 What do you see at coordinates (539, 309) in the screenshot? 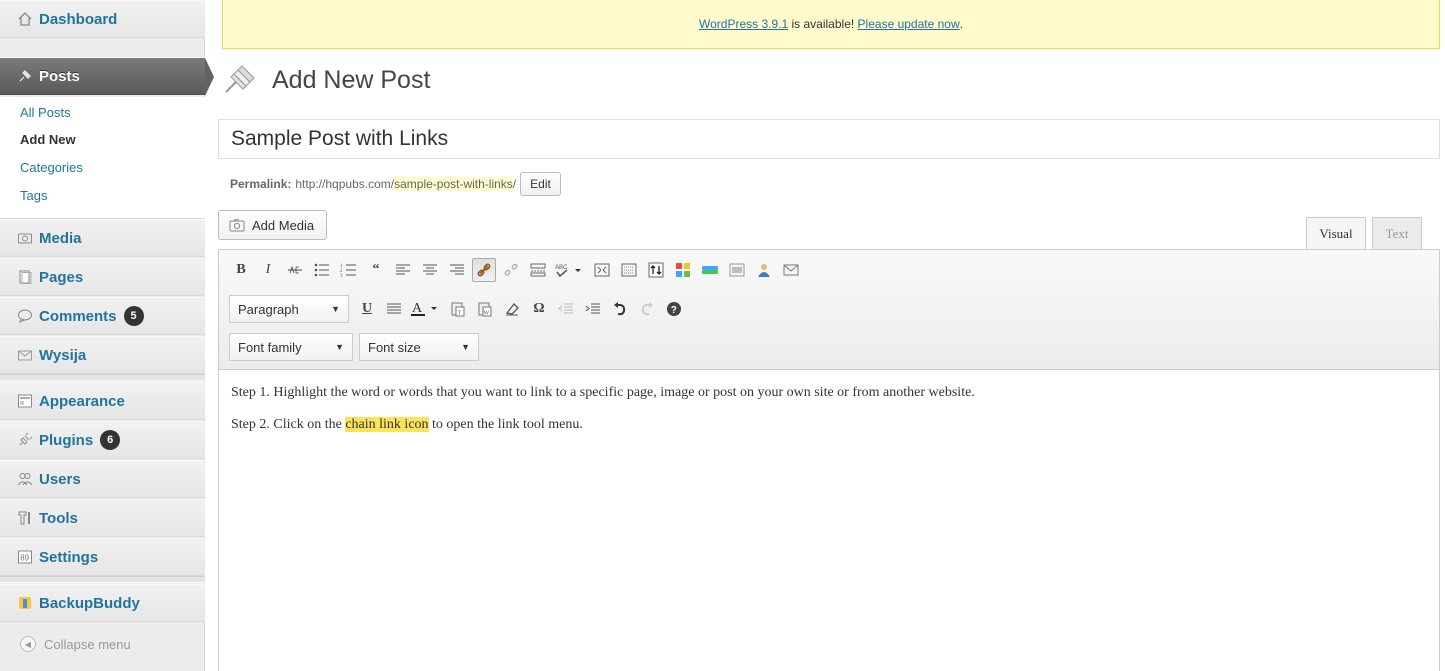
I see `special-character-icon: Ω` at bounding box center [539, 309].